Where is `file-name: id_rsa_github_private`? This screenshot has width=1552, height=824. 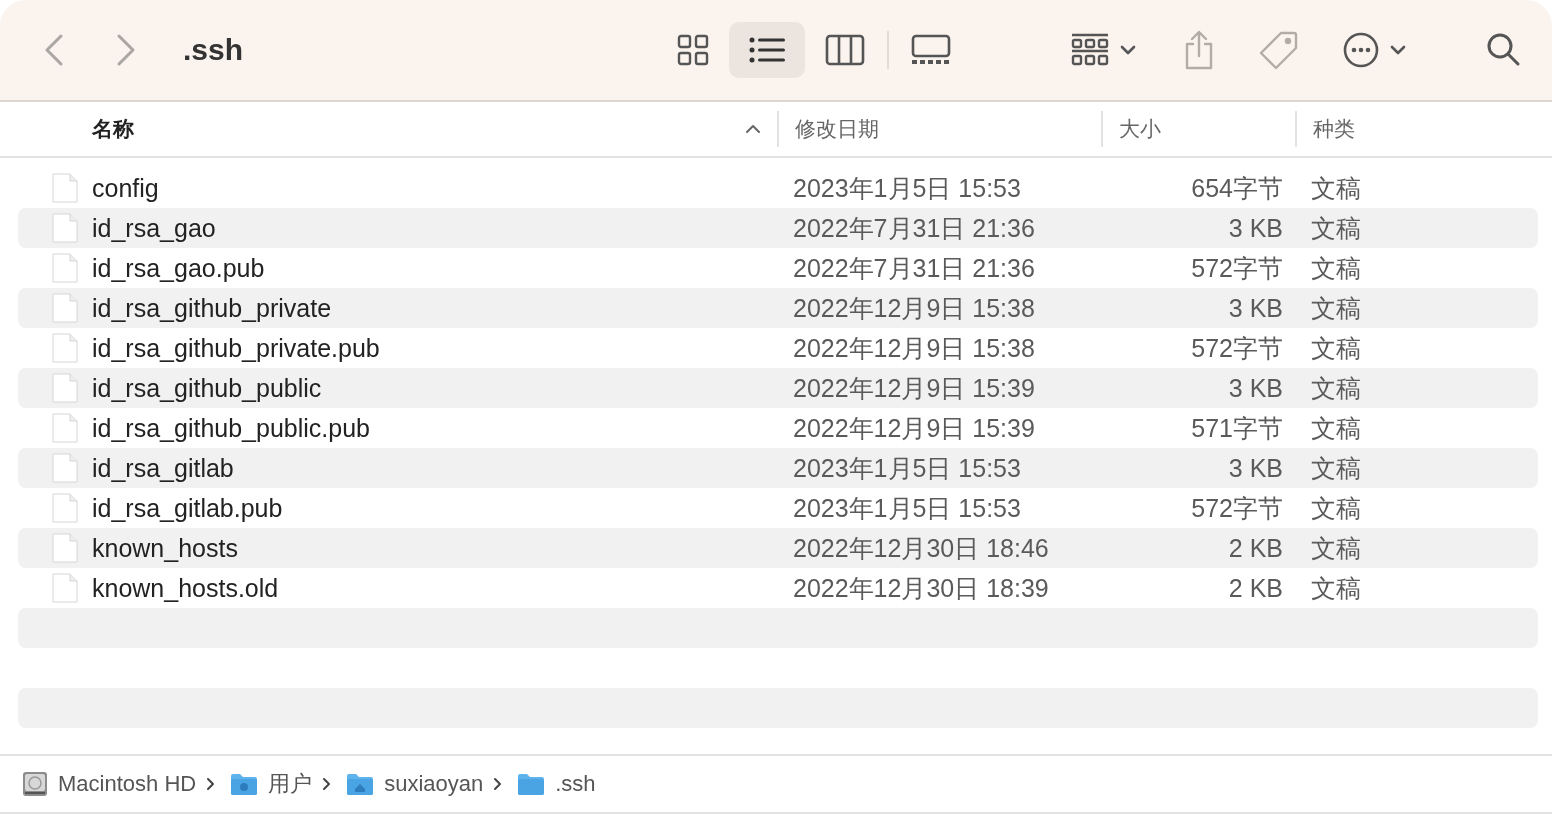 file-name: id_rsa_github_private is located at coordinates (212, 308).